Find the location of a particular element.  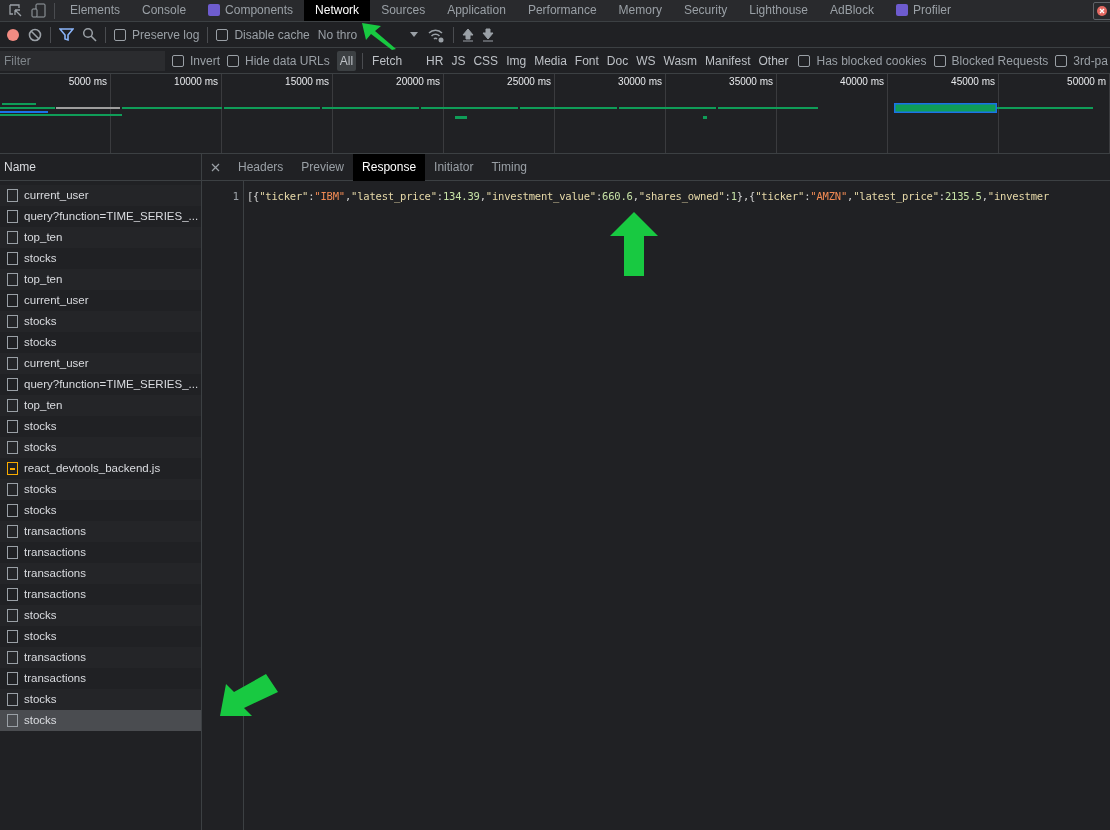

type-filter: Font is located at coordinates (586, 60).